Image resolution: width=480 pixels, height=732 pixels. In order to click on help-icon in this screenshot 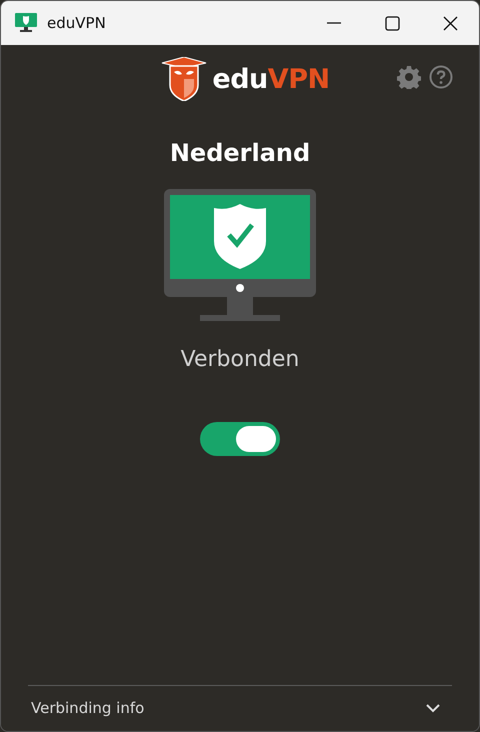, I will do `click(441, 77)`.